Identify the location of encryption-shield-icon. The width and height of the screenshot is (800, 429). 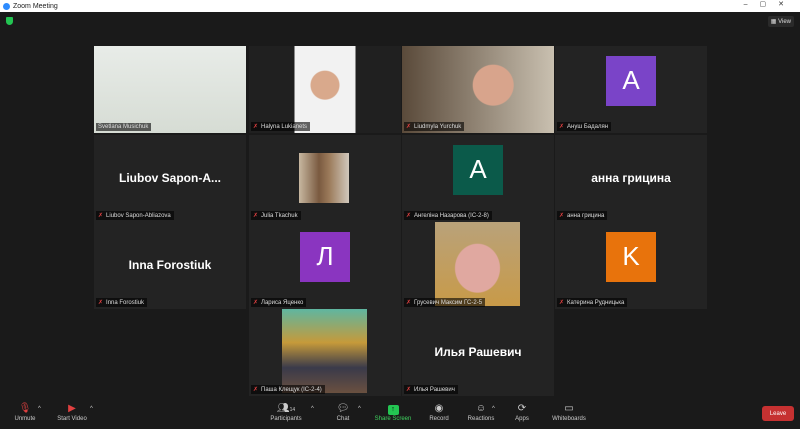
(9, 21).